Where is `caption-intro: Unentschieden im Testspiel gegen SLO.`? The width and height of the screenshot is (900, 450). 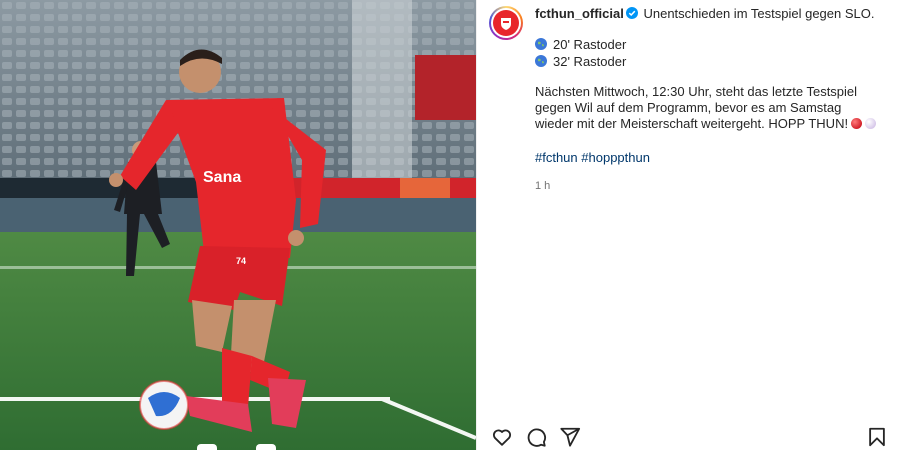
caption-intro: Unentschieden im Testspiel gegen SLO. is located at coordinates (759, 13).